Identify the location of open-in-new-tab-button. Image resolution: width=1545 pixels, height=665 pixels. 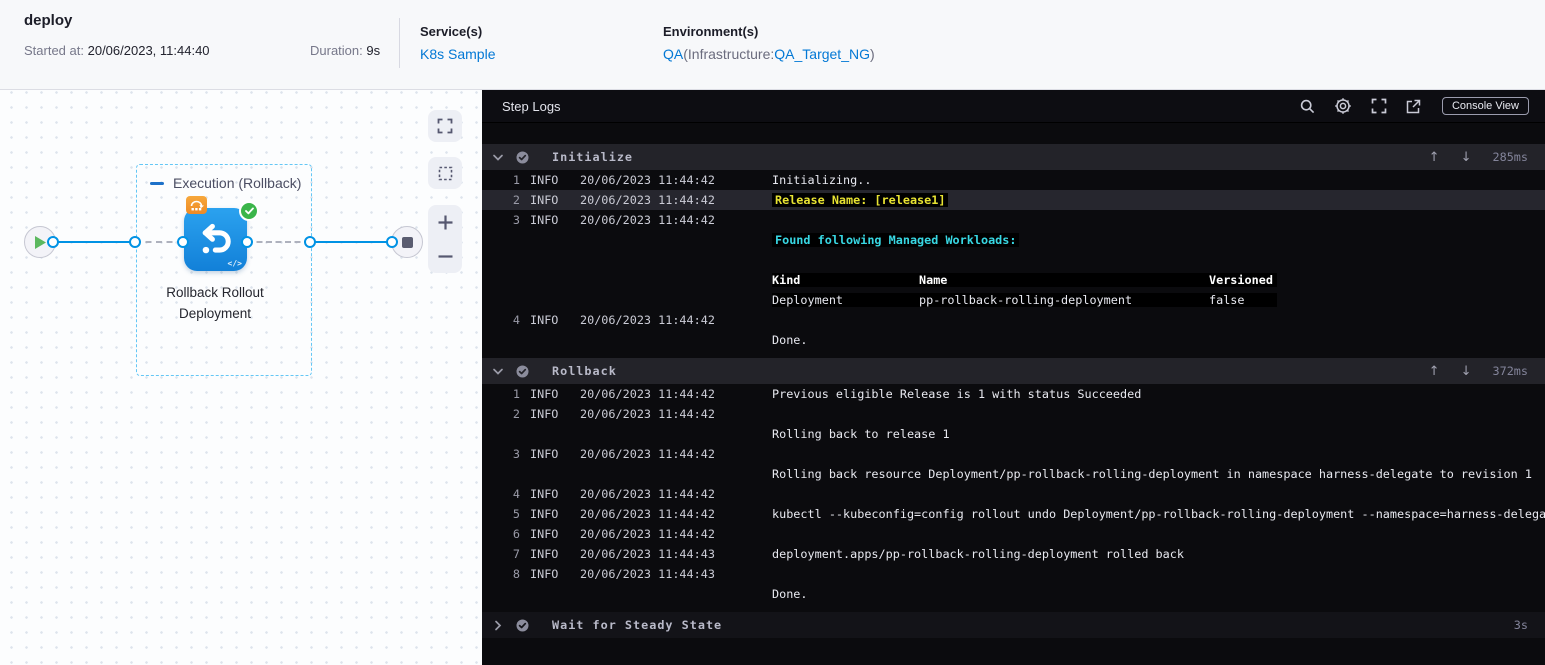
(1413, 106).